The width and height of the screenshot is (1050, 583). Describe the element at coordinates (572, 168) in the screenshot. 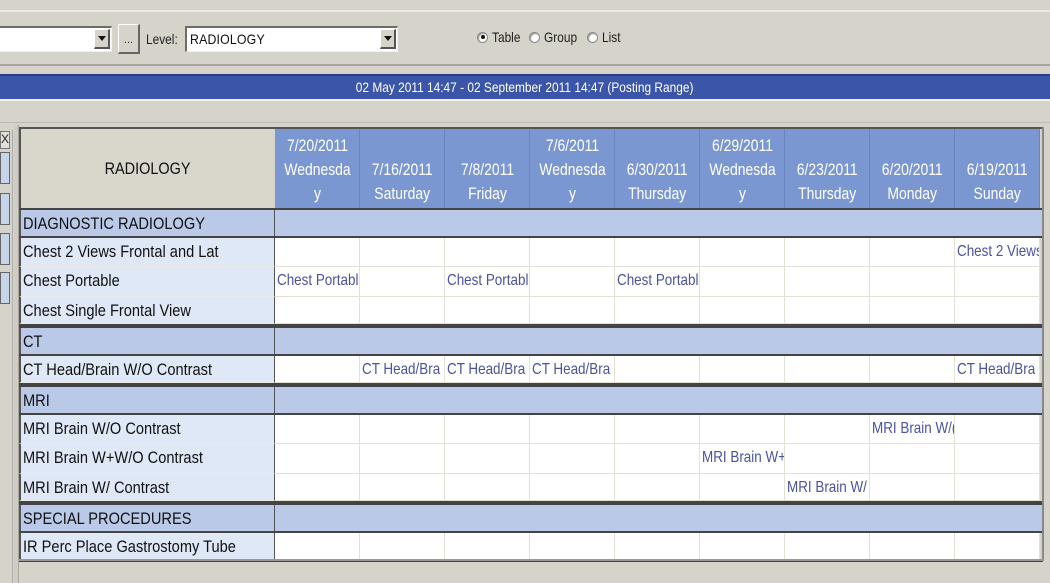

I see `column-header-date: 7/6/2011 Wednesda y` at that location.